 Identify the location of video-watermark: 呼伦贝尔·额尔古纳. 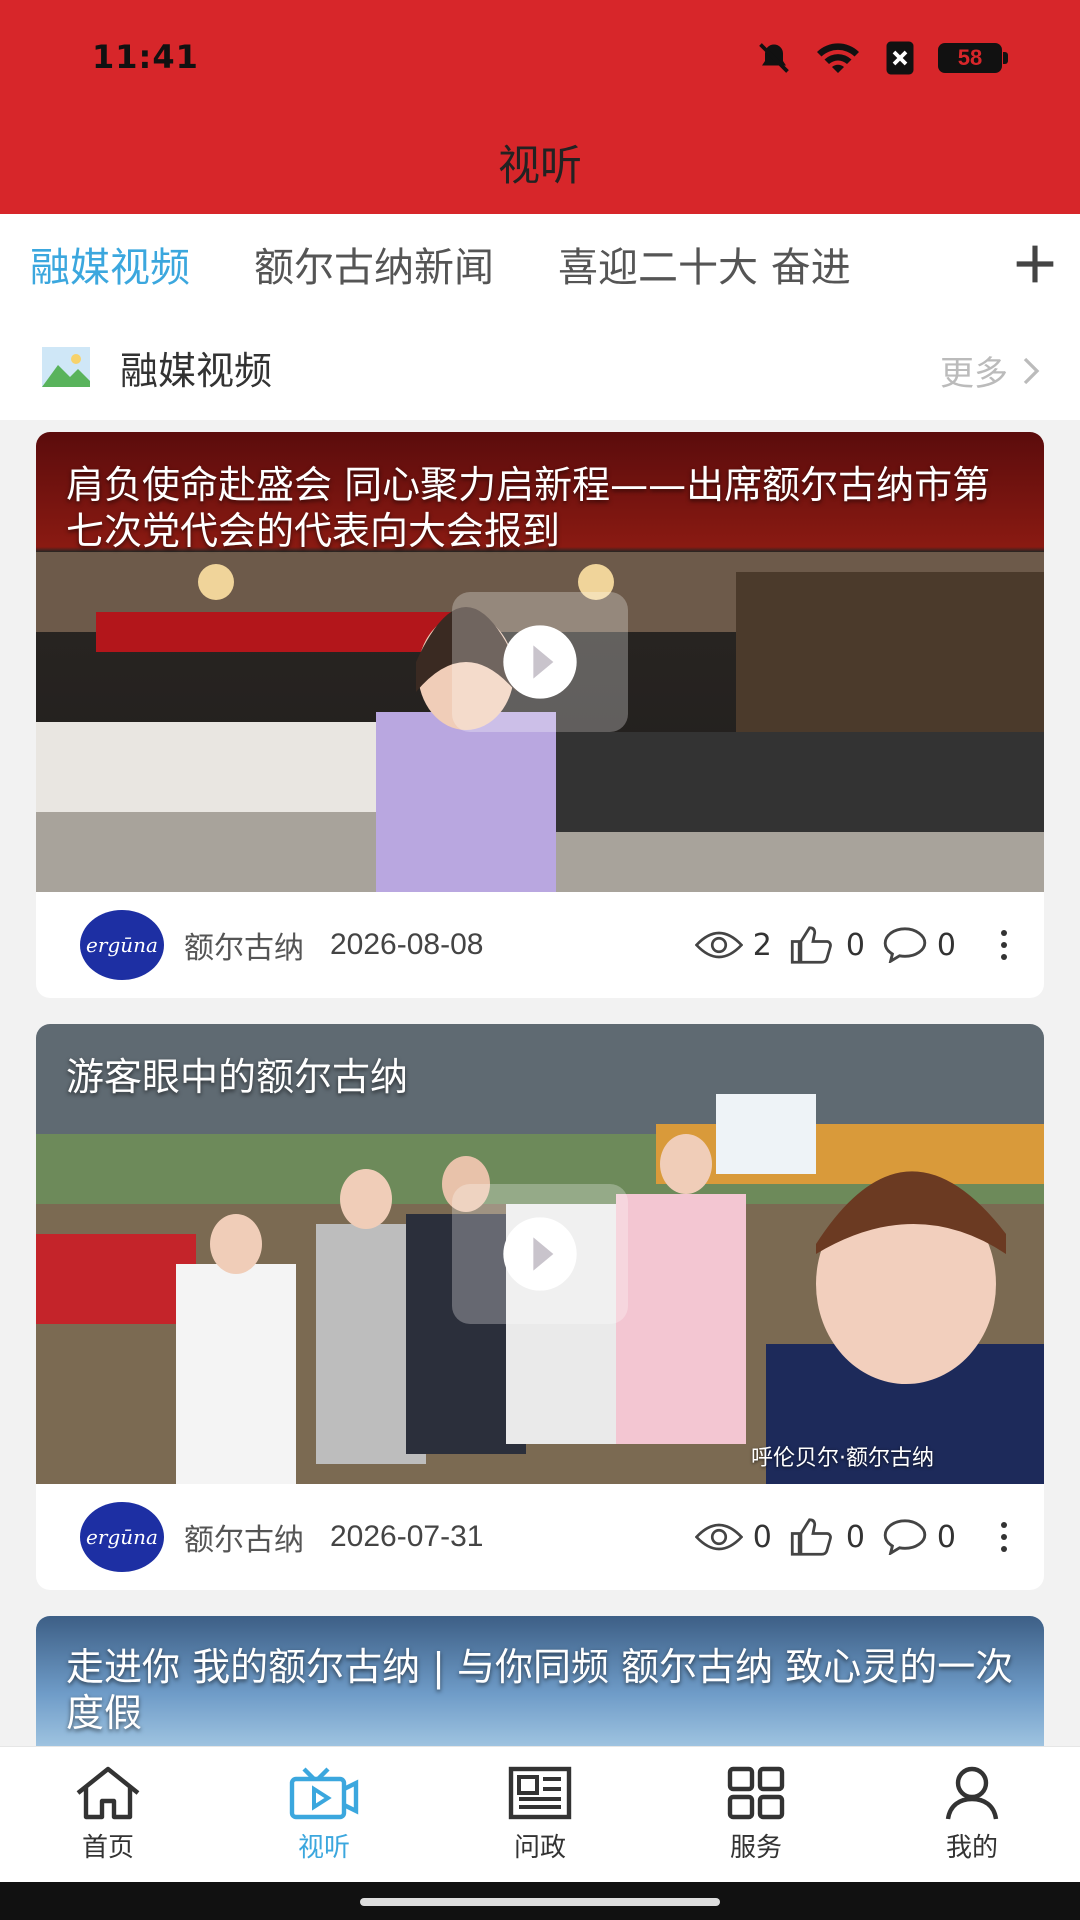
(842, 1458).